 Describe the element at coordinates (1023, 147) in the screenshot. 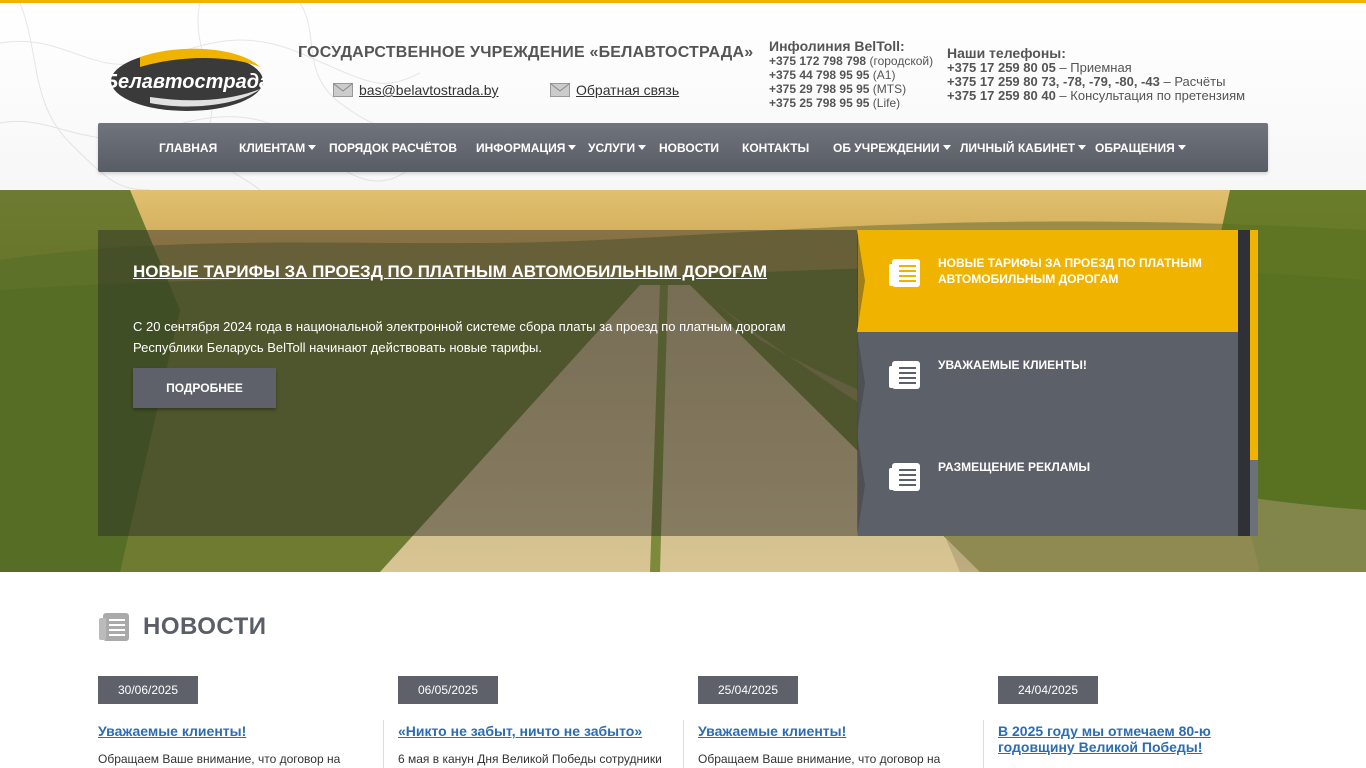

I see `nav-item-account: ЛИЧНЫЙ КАБИНЕТ` at that location.